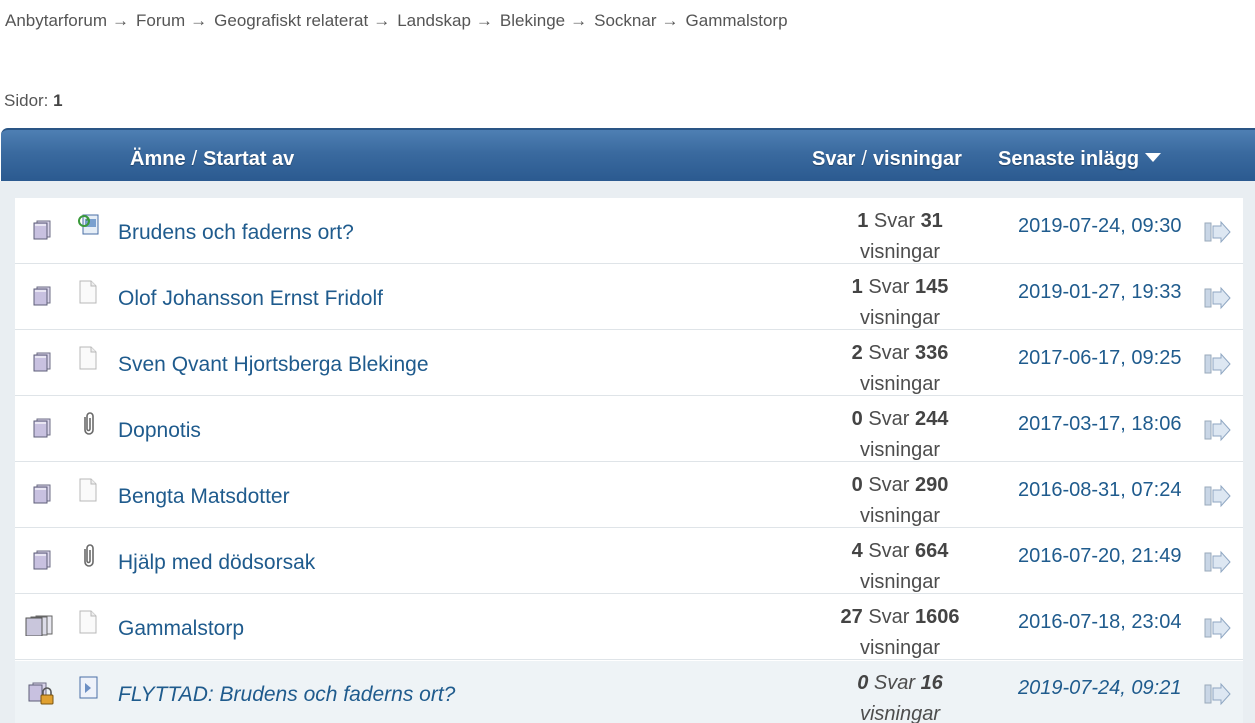 The image size is (1255, 723). Describe the element at coordinates (1099, 292) in the screenshot. I see `last-post-date-link: 2019-01-27, 19:33` at that location.